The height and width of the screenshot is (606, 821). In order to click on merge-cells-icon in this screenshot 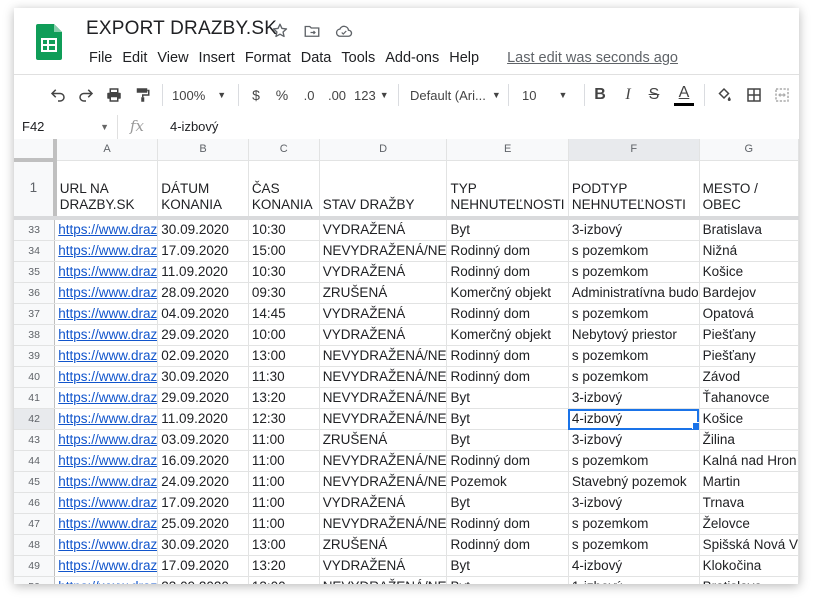, I will do `click(782, 95)`.